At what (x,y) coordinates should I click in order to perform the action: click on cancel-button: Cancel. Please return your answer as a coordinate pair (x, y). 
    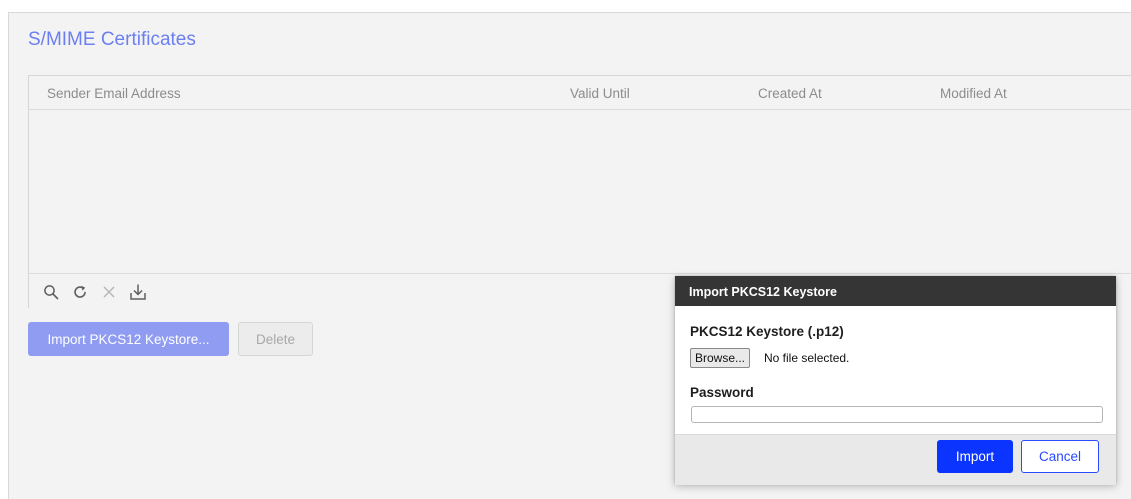
    Looking at the image, I should click on (1060, 456).